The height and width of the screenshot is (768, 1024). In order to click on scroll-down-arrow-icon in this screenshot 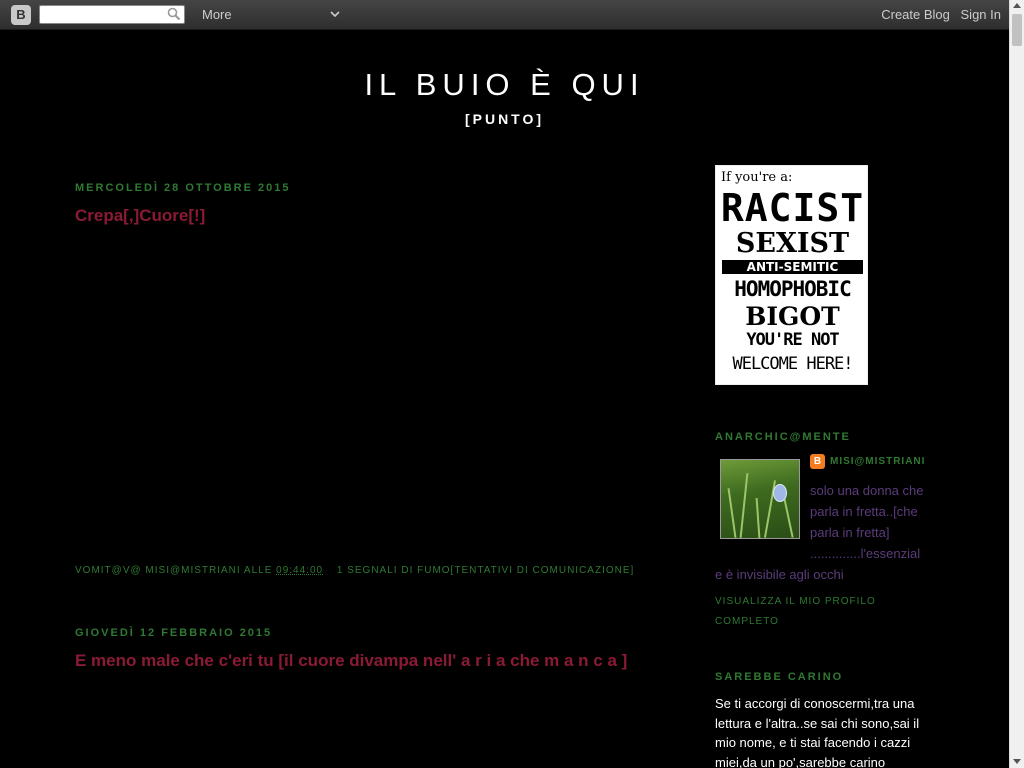, I will do `click(1017, 761)`.